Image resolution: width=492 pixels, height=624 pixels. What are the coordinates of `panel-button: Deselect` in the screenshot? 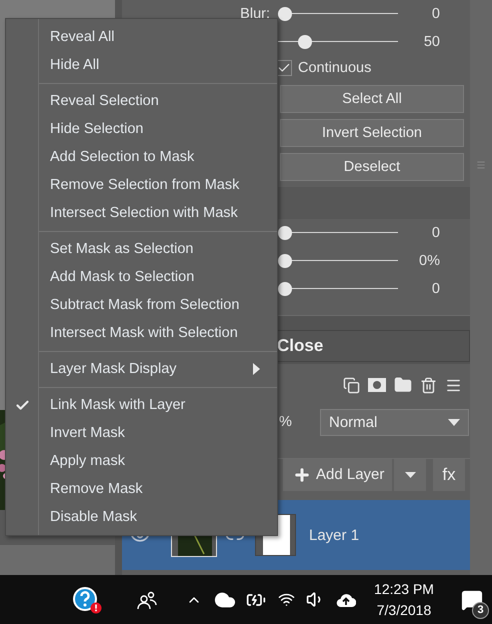 It's located at (372, 167).